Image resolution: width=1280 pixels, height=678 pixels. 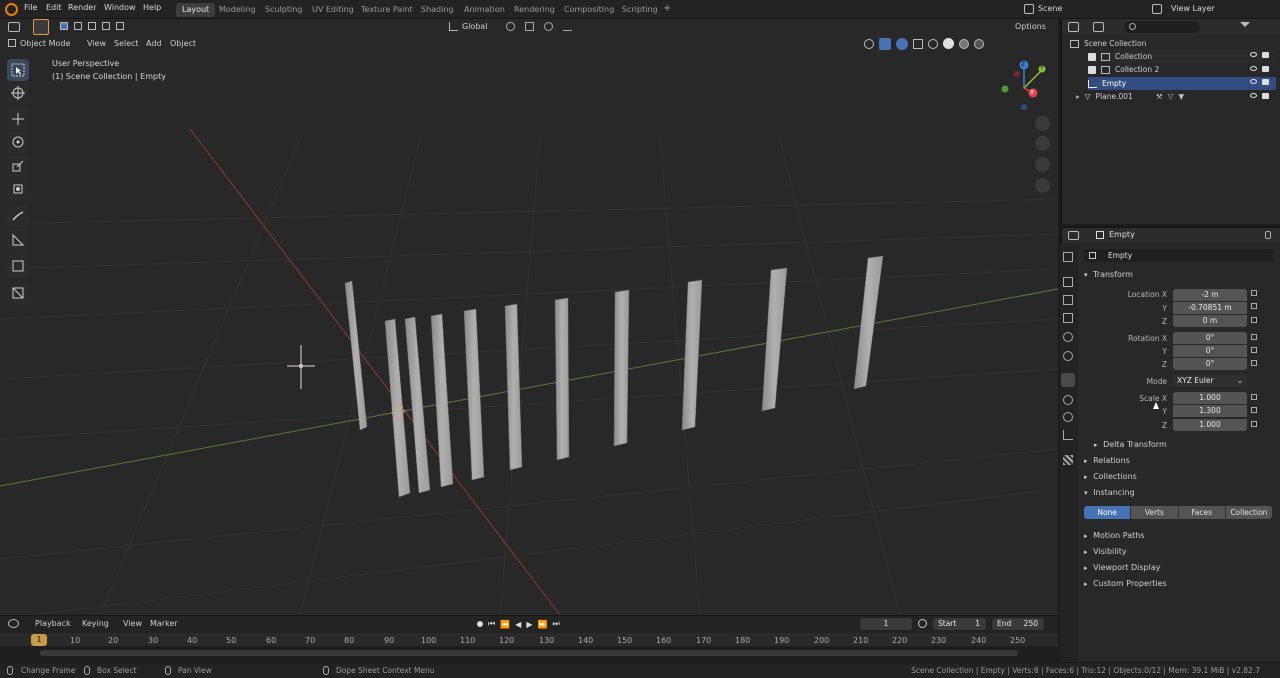 What do you see at coordinates (1179, 255) in the screenshot?
I see `object-name-field: Empty` at bounding box center [1179, 255].